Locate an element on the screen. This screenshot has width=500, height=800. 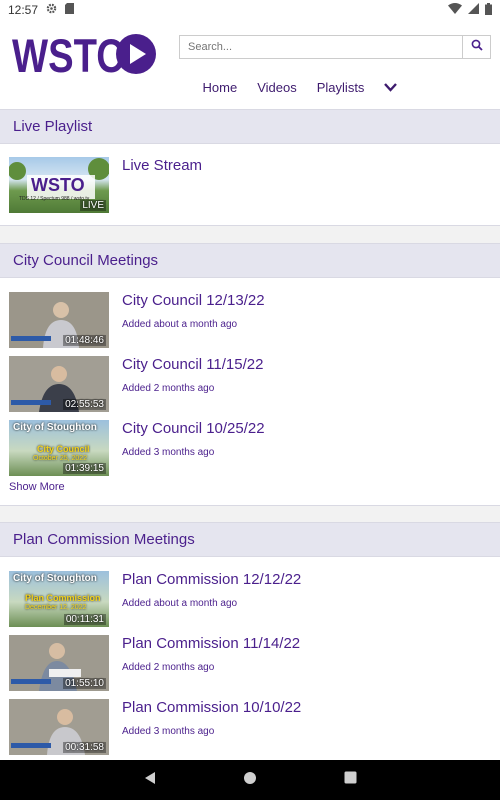
nav-home: Home is located at coordinates (220, 87).